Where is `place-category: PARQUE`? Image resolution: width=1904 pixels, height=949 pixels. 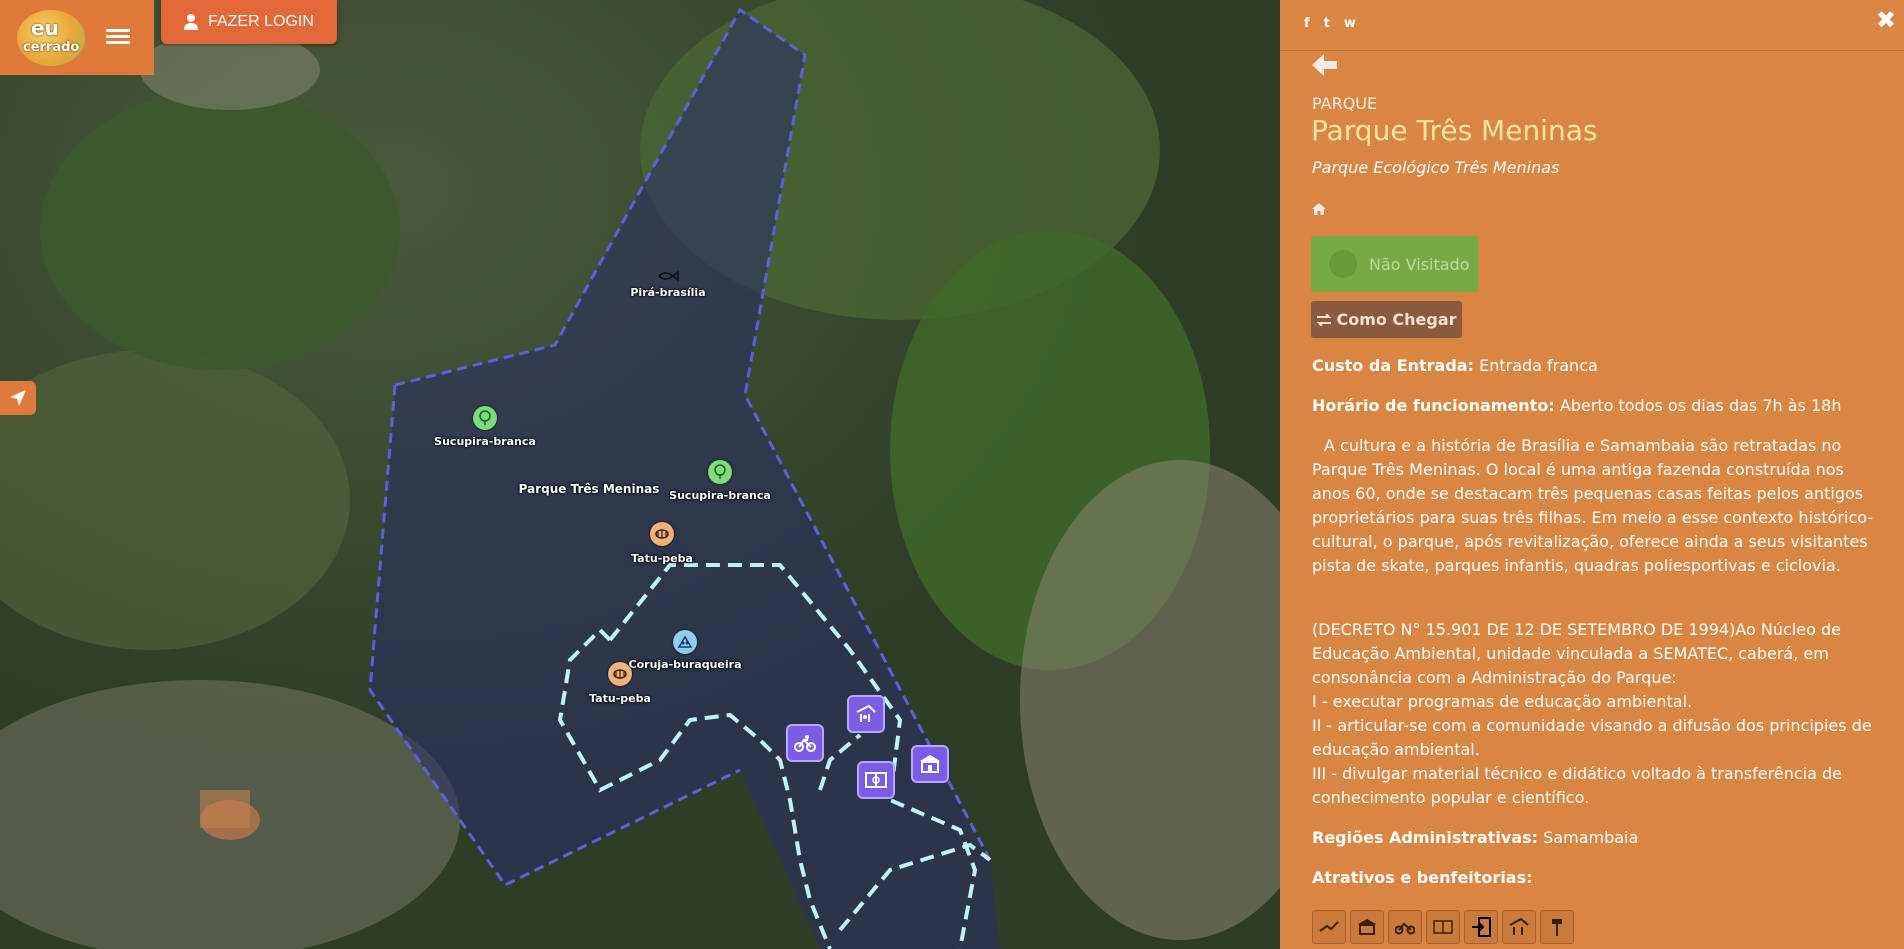 place-category: PARQUE is located at coordinates (1345, 103).